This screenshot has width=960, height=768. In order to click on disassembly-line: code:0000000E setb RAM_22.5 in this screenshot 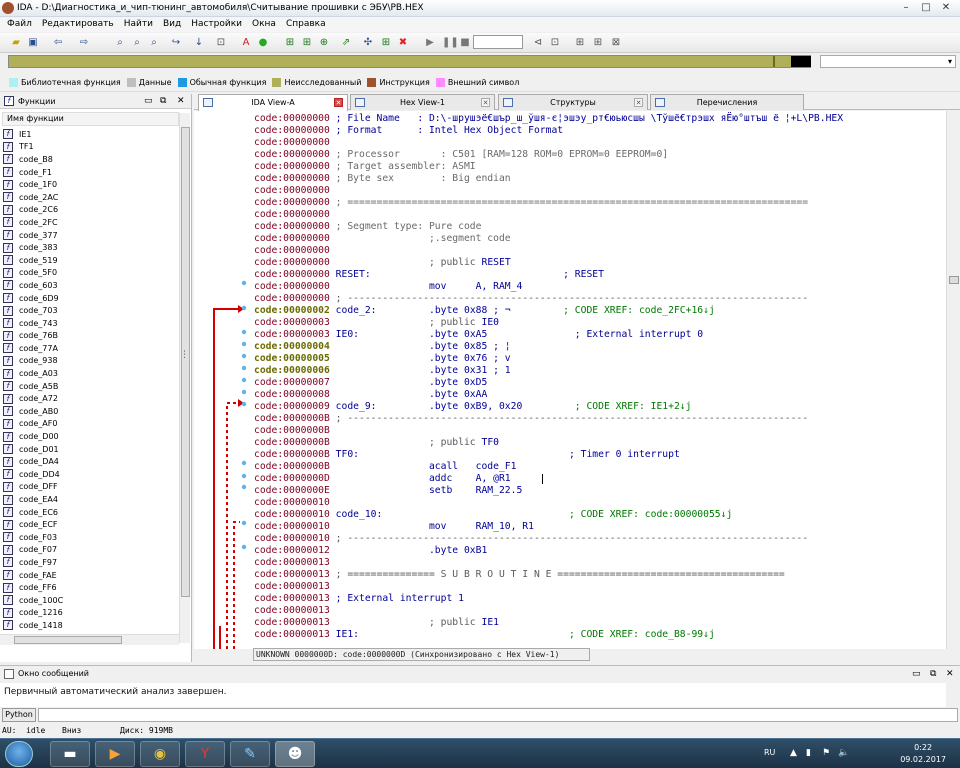, I will do `click(599, 491)`.